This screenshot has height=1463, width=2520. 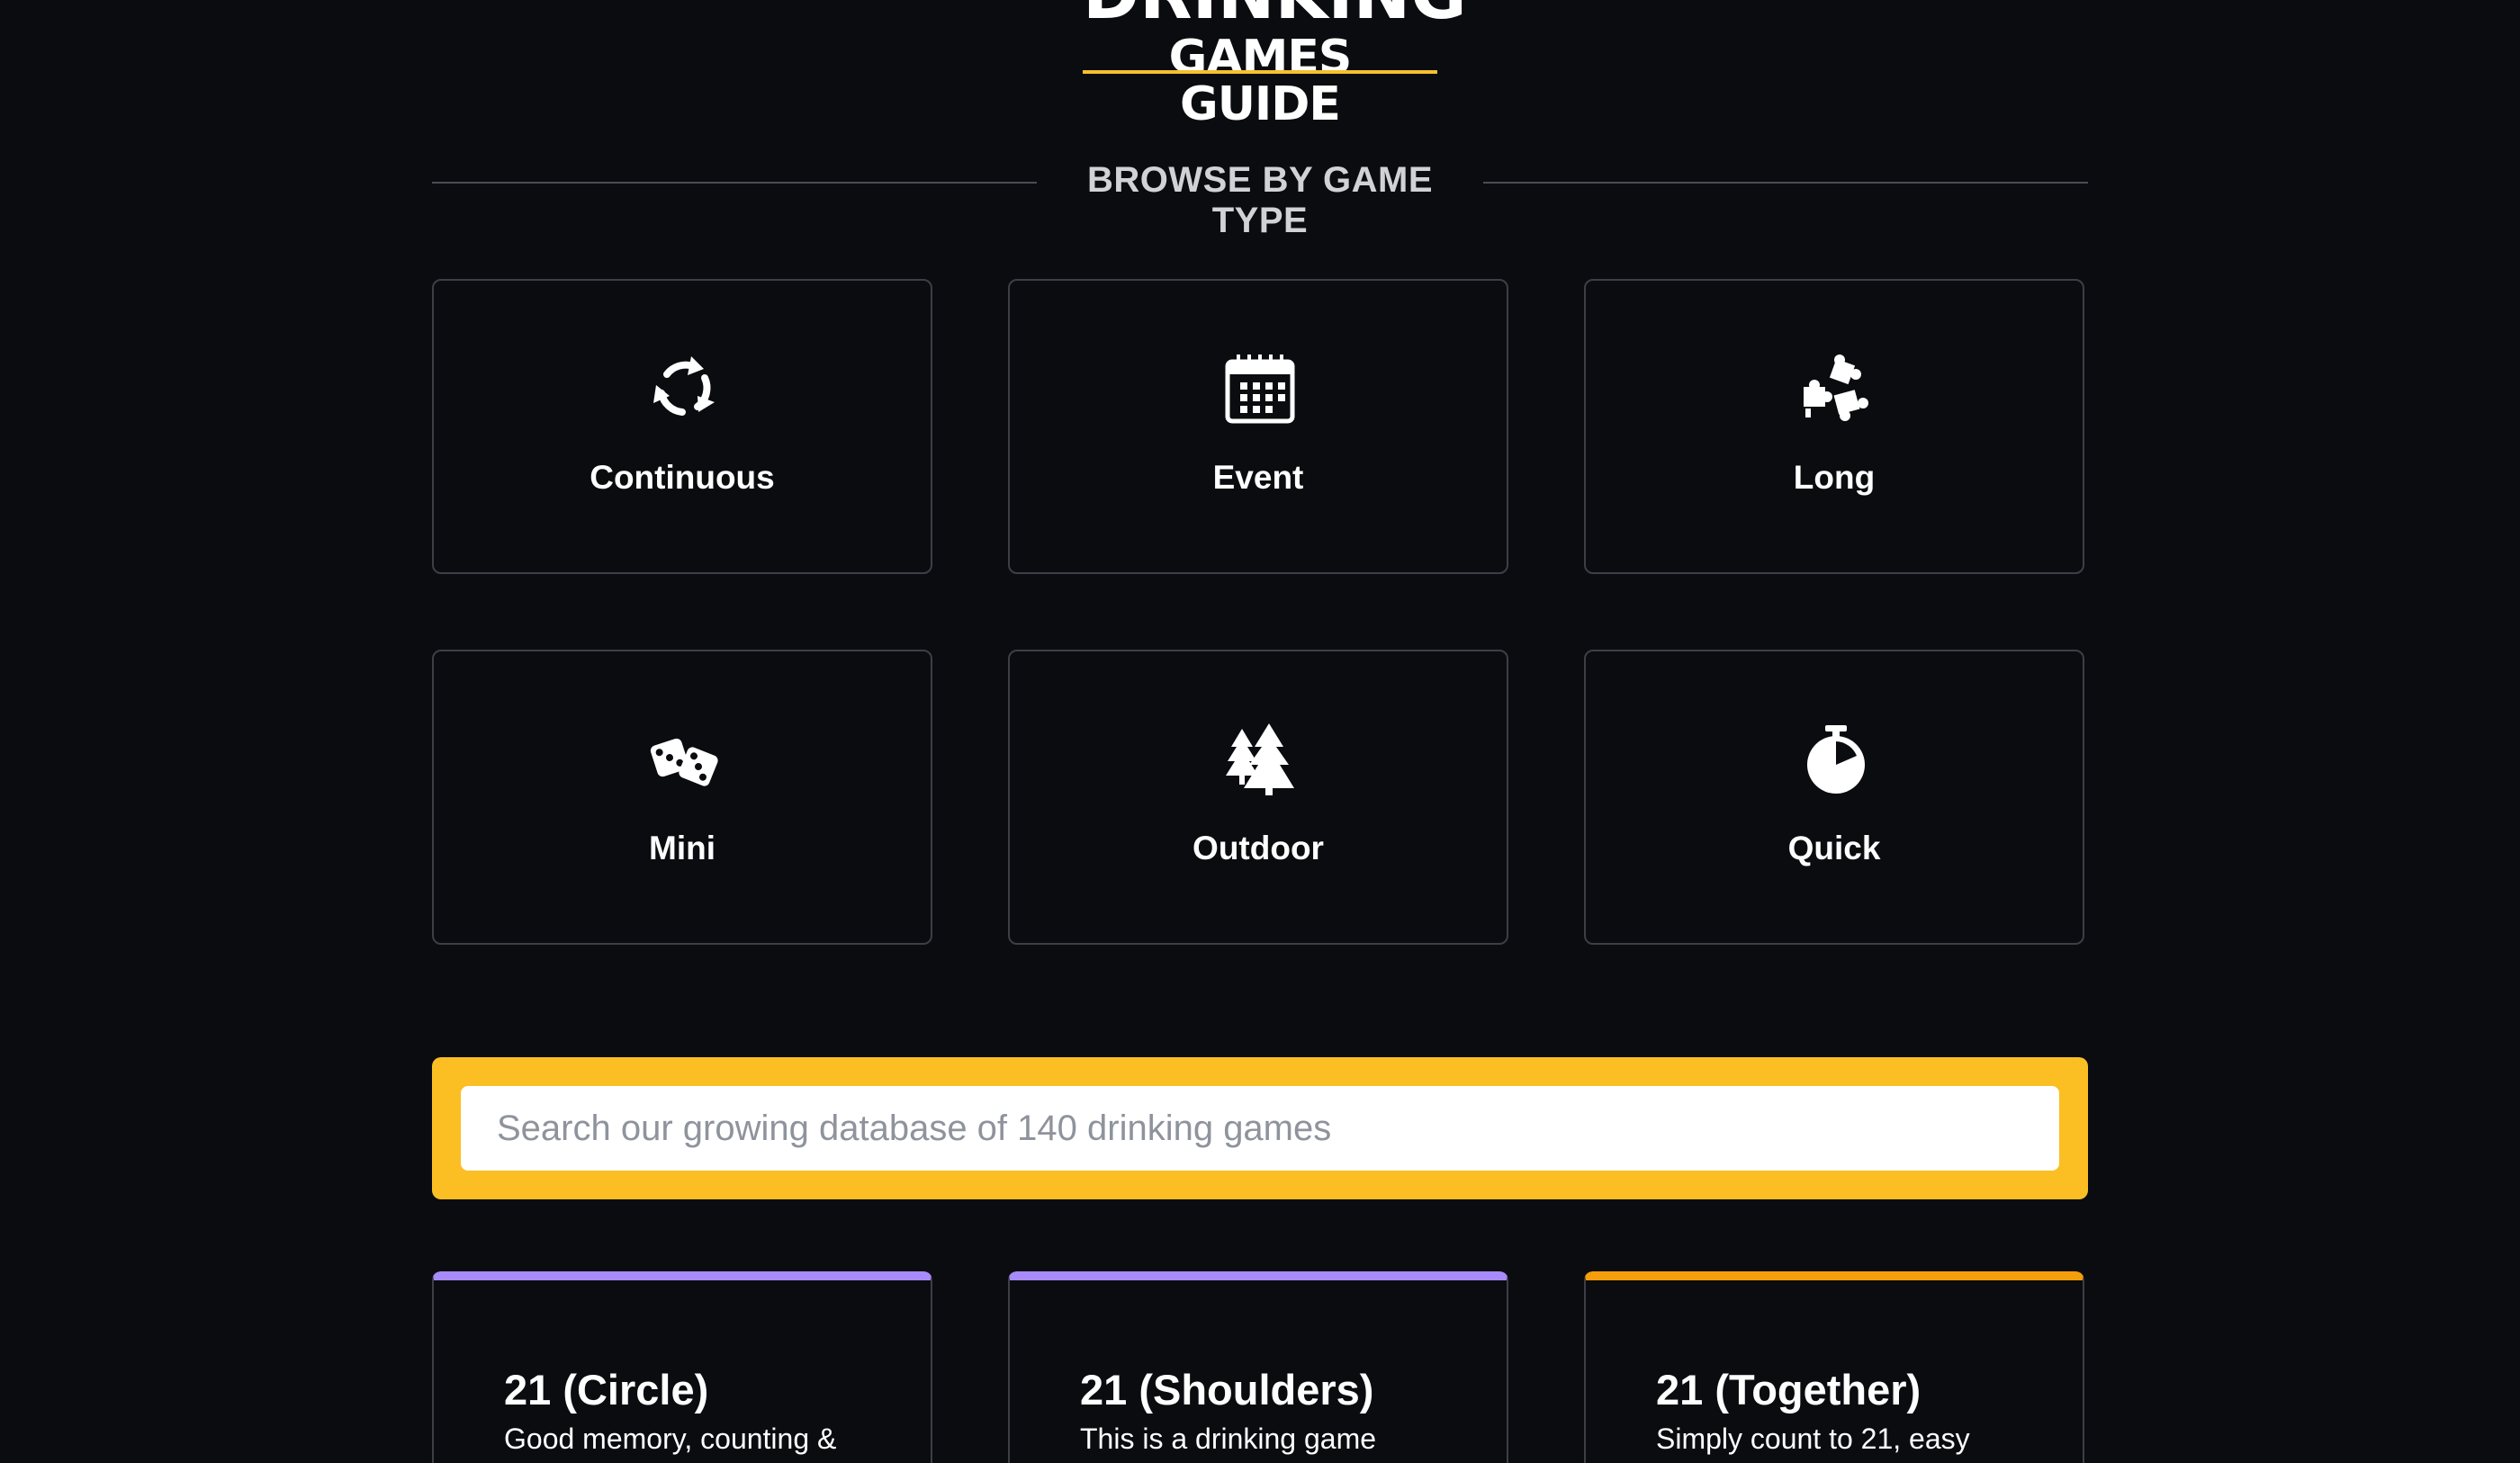 I want to click on stopwatch-icon, so click(x=1836, y=760).